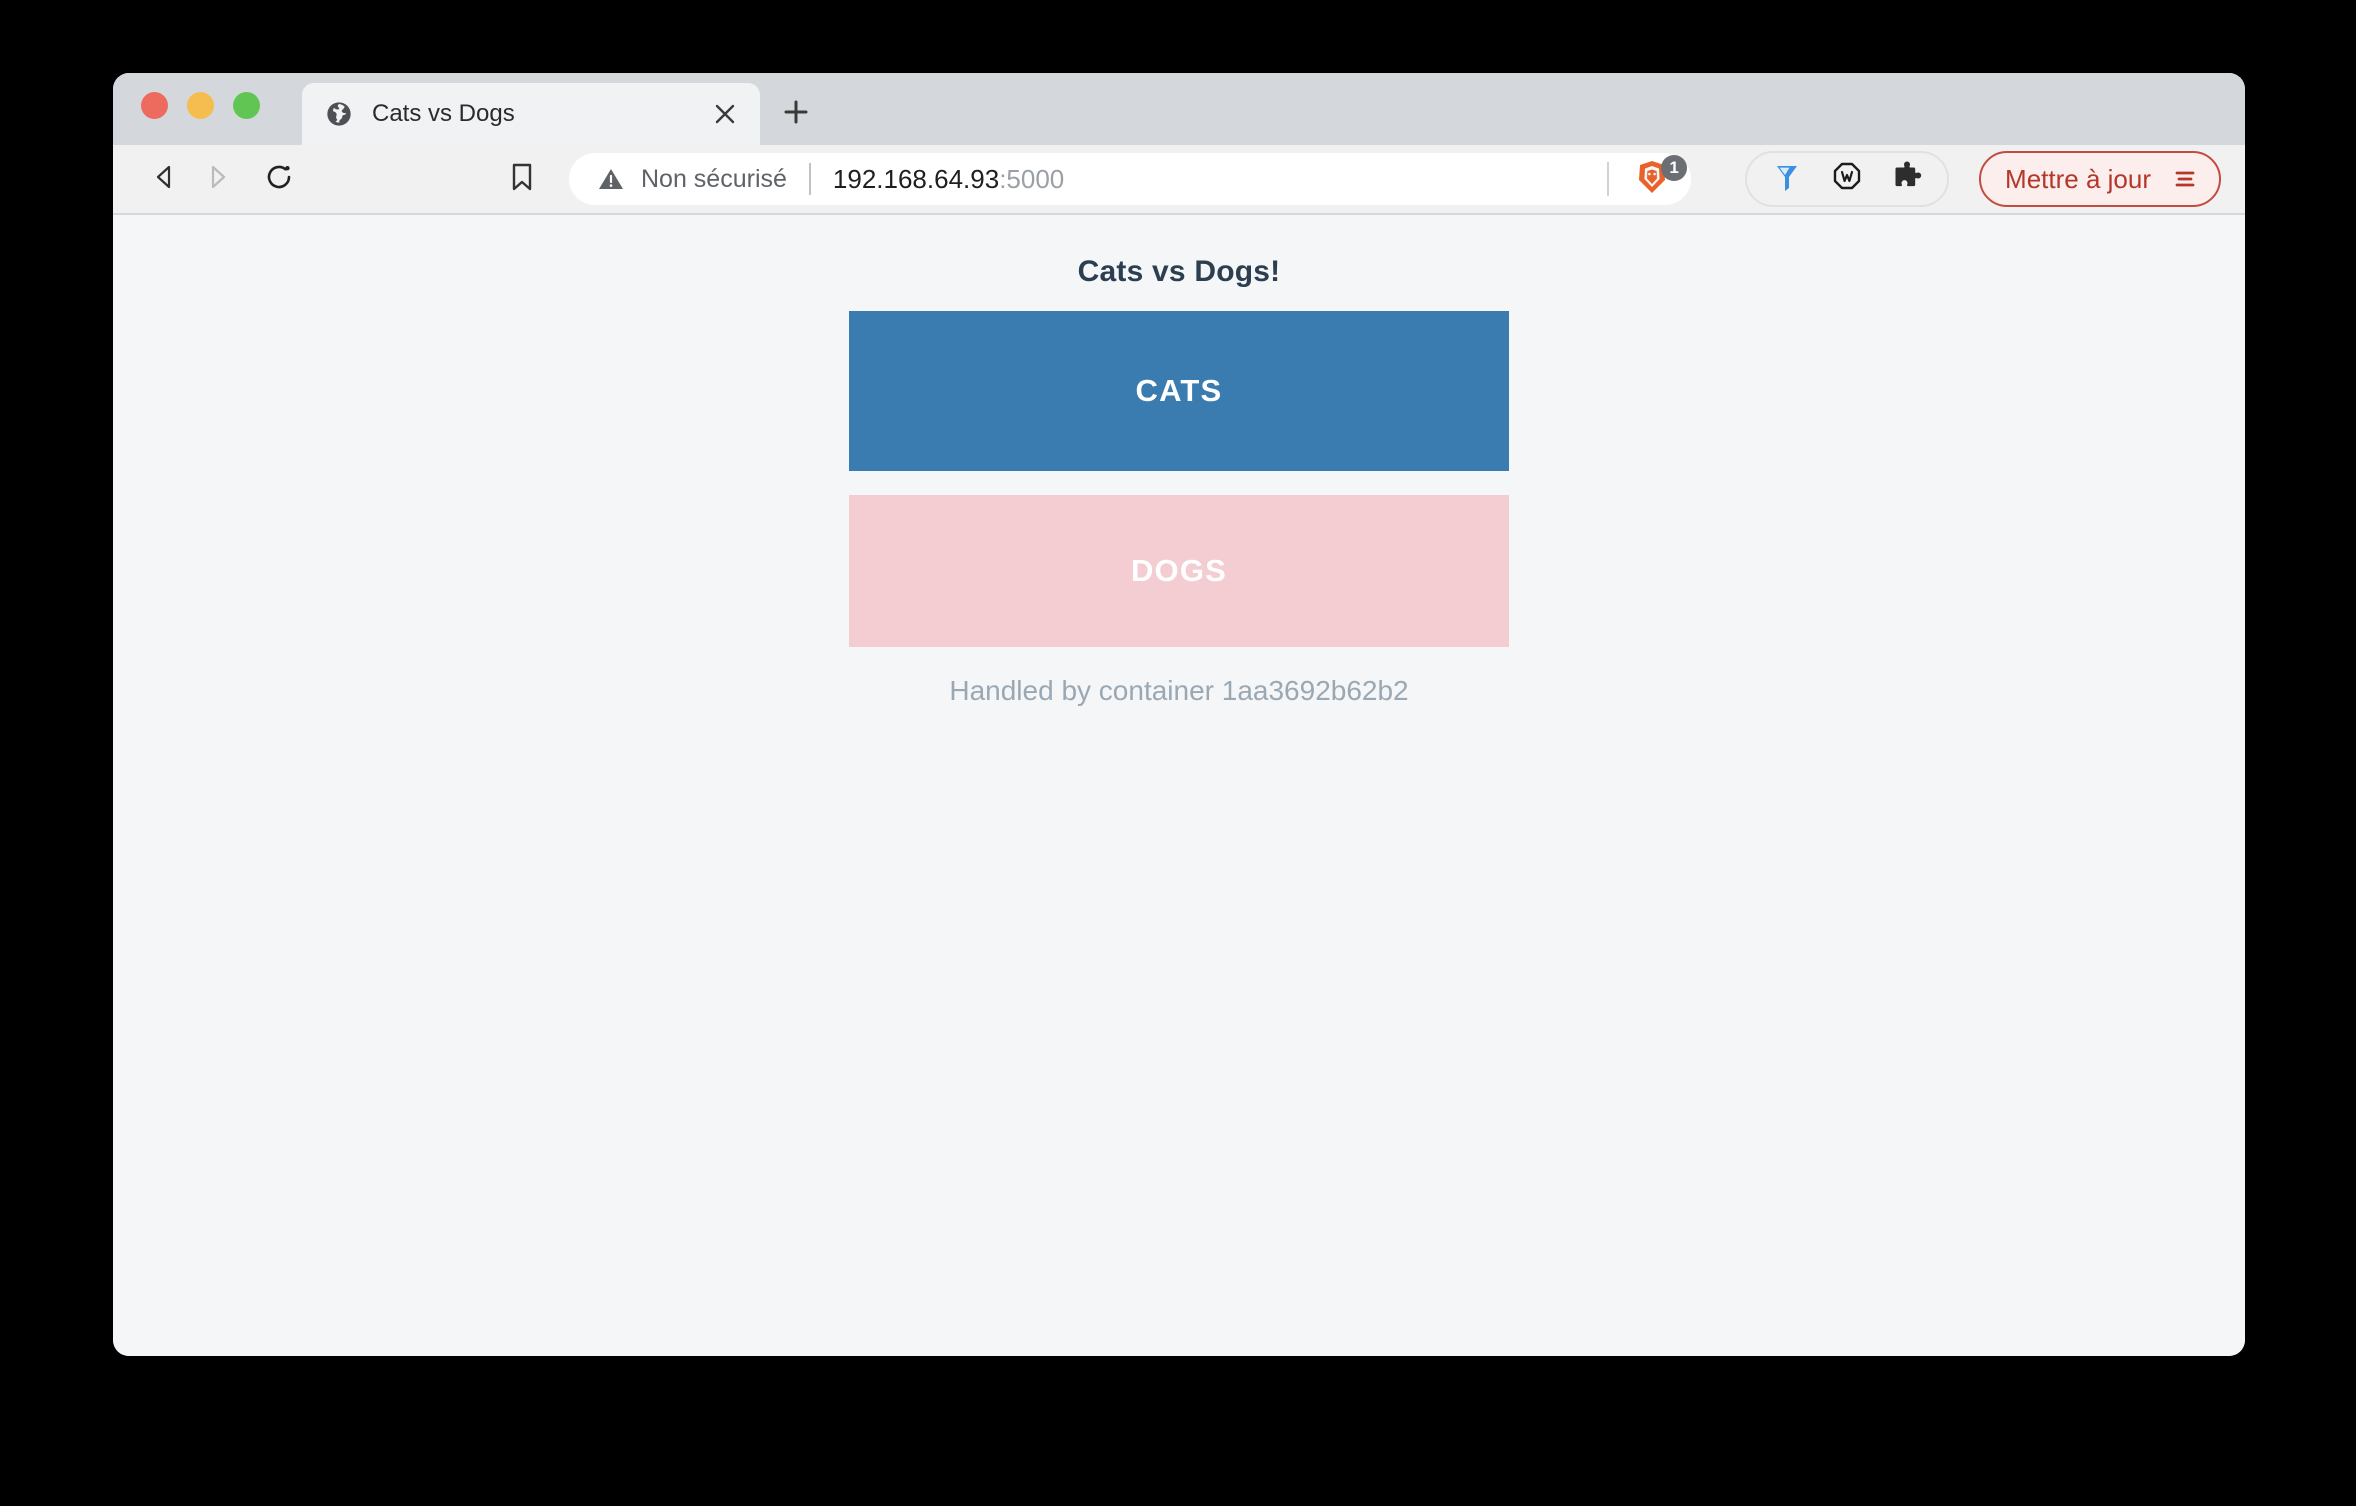 This screenshot has height=1506, width=2356. I want to click on container-note: Handled by container 1aa3692b62b2, so click(1179, 690).